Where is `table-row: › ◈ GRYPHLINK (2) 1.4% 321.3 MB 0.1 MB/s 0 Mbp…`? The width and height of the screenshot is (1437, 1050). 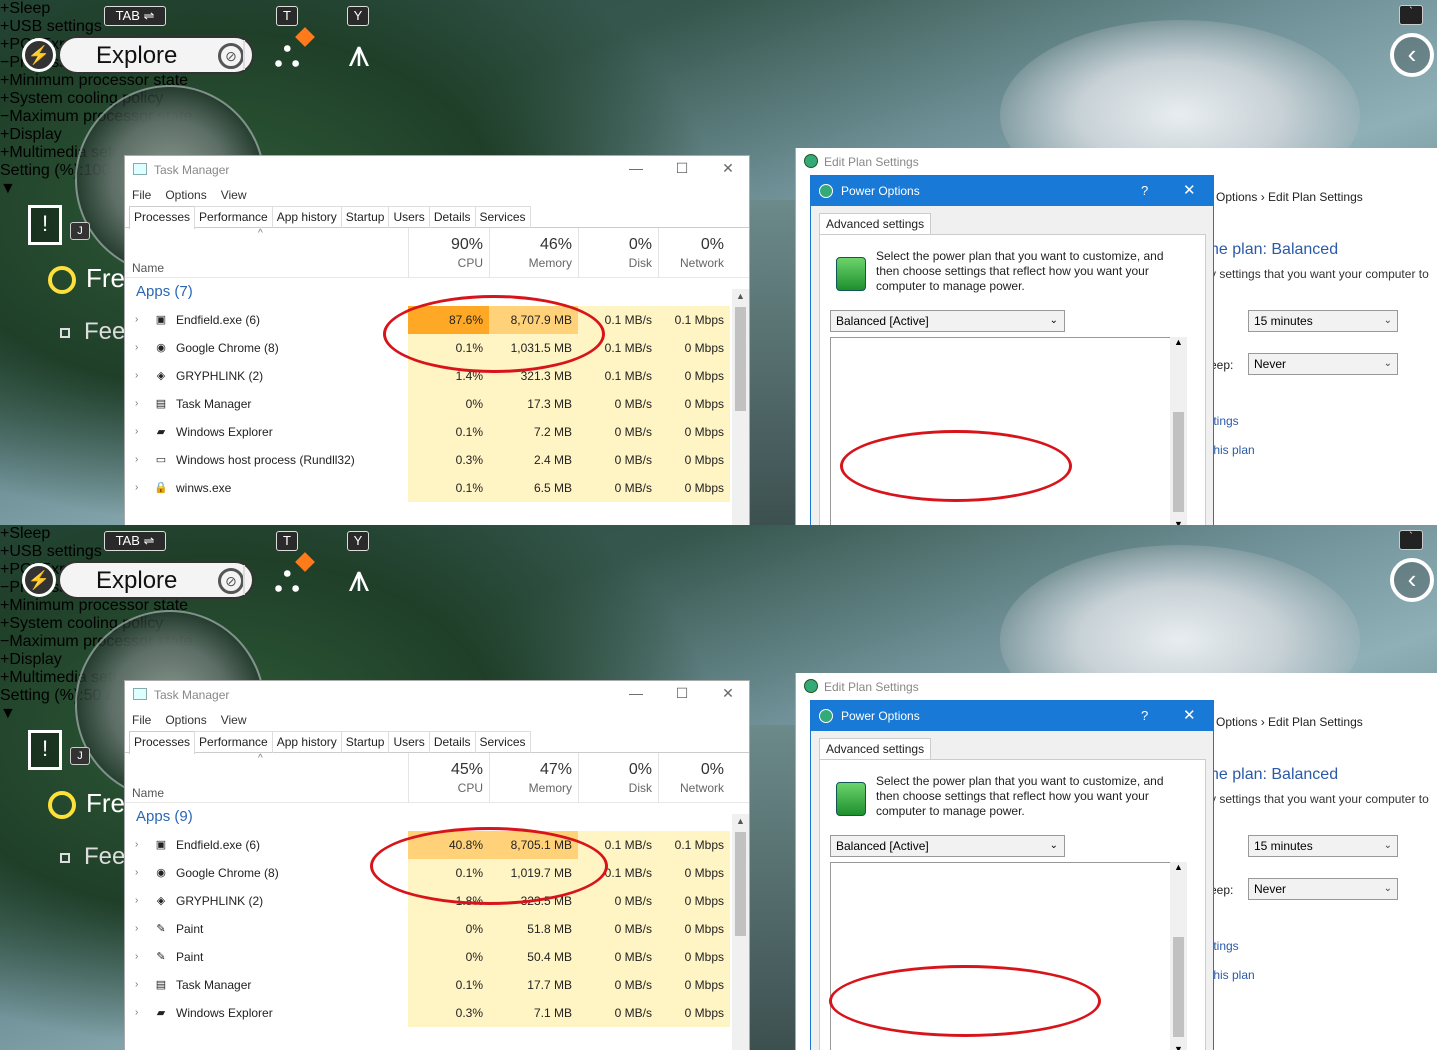
table-row: › ◈ GRYPHLINK (2) 1.4% 321.3 MB 0.1 MB/s 0 Mbp… is located at coordinates (437, 376).